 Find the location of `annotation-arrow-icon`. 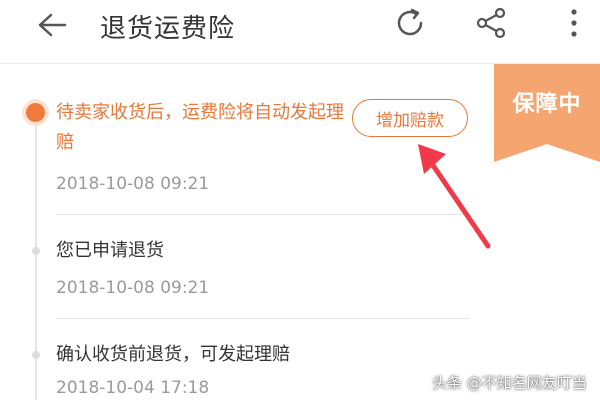

annotation-arrow-icon is located at coordinates (454, 196).